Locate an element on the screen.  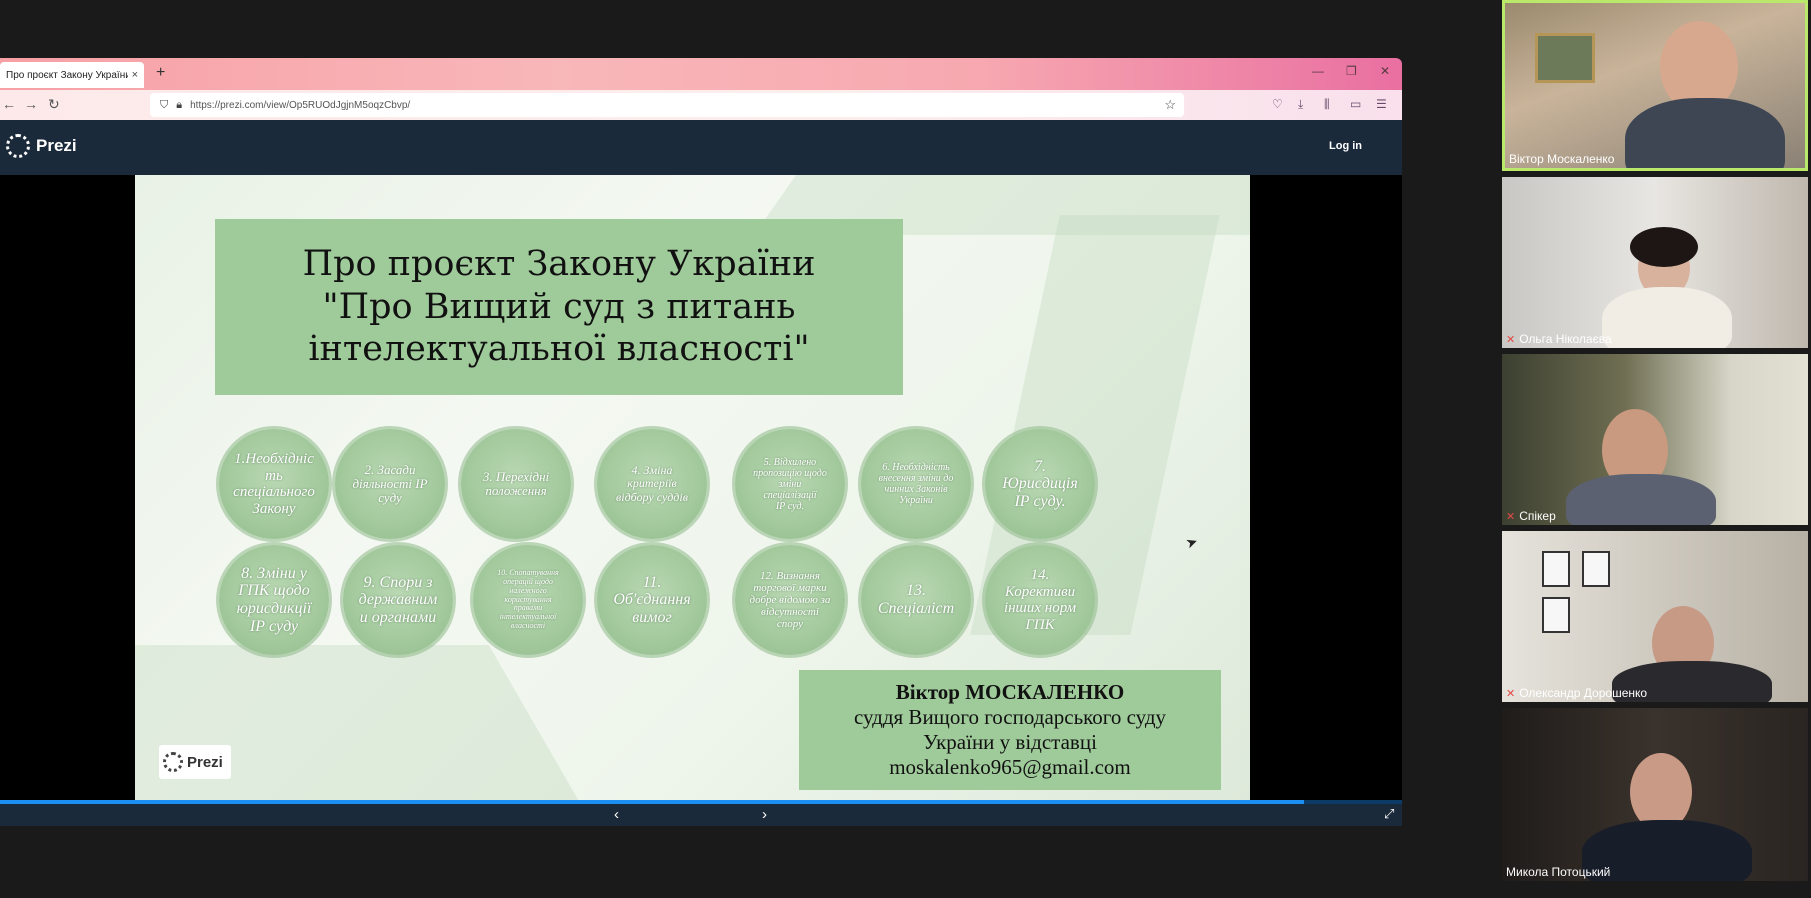
pocket-icon: ♡ is located at coordinates (1277, 104).